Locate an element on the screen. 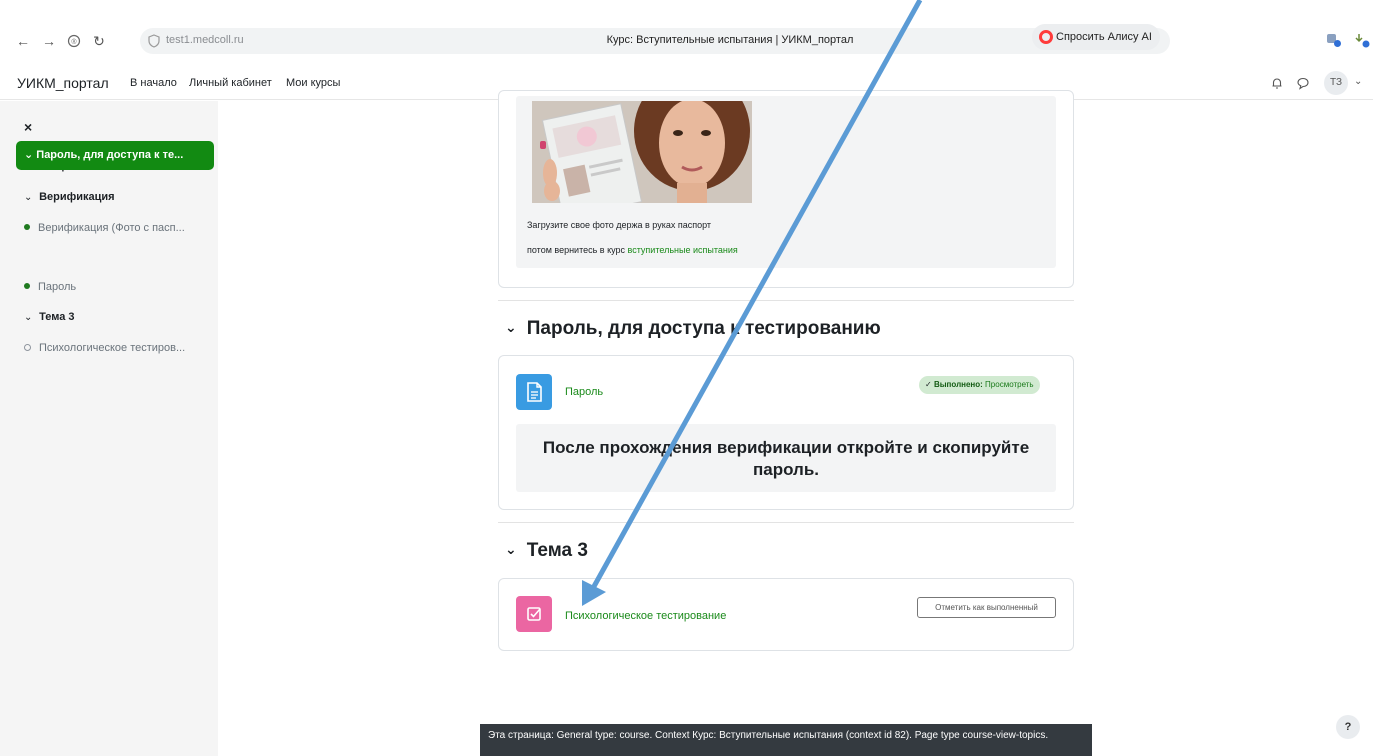 The height and width of the screenshot is (756, 1373). protect-icon: ® is located at coordinates (74, 41).